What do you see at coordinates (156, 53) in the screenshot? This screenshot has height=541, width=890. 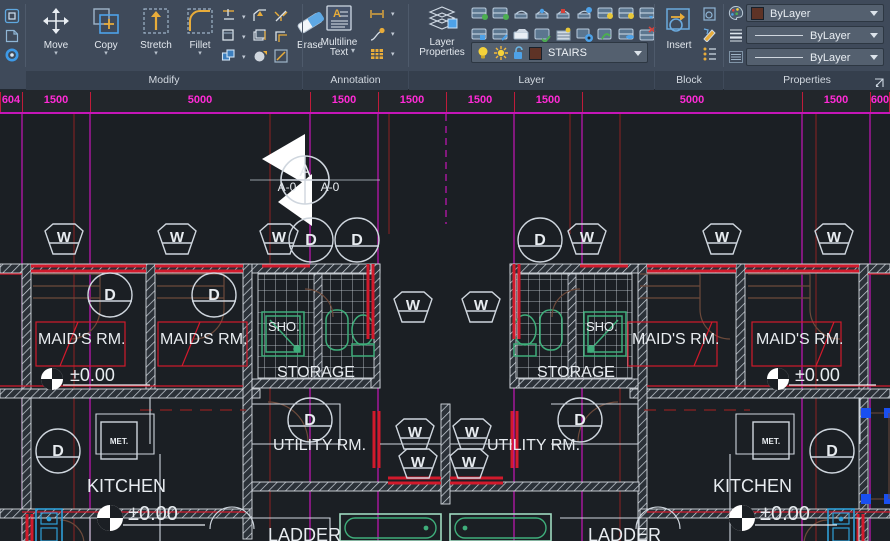 I see `stretch-dropdown-arrow: ▾` at bounding box center [156, 53].